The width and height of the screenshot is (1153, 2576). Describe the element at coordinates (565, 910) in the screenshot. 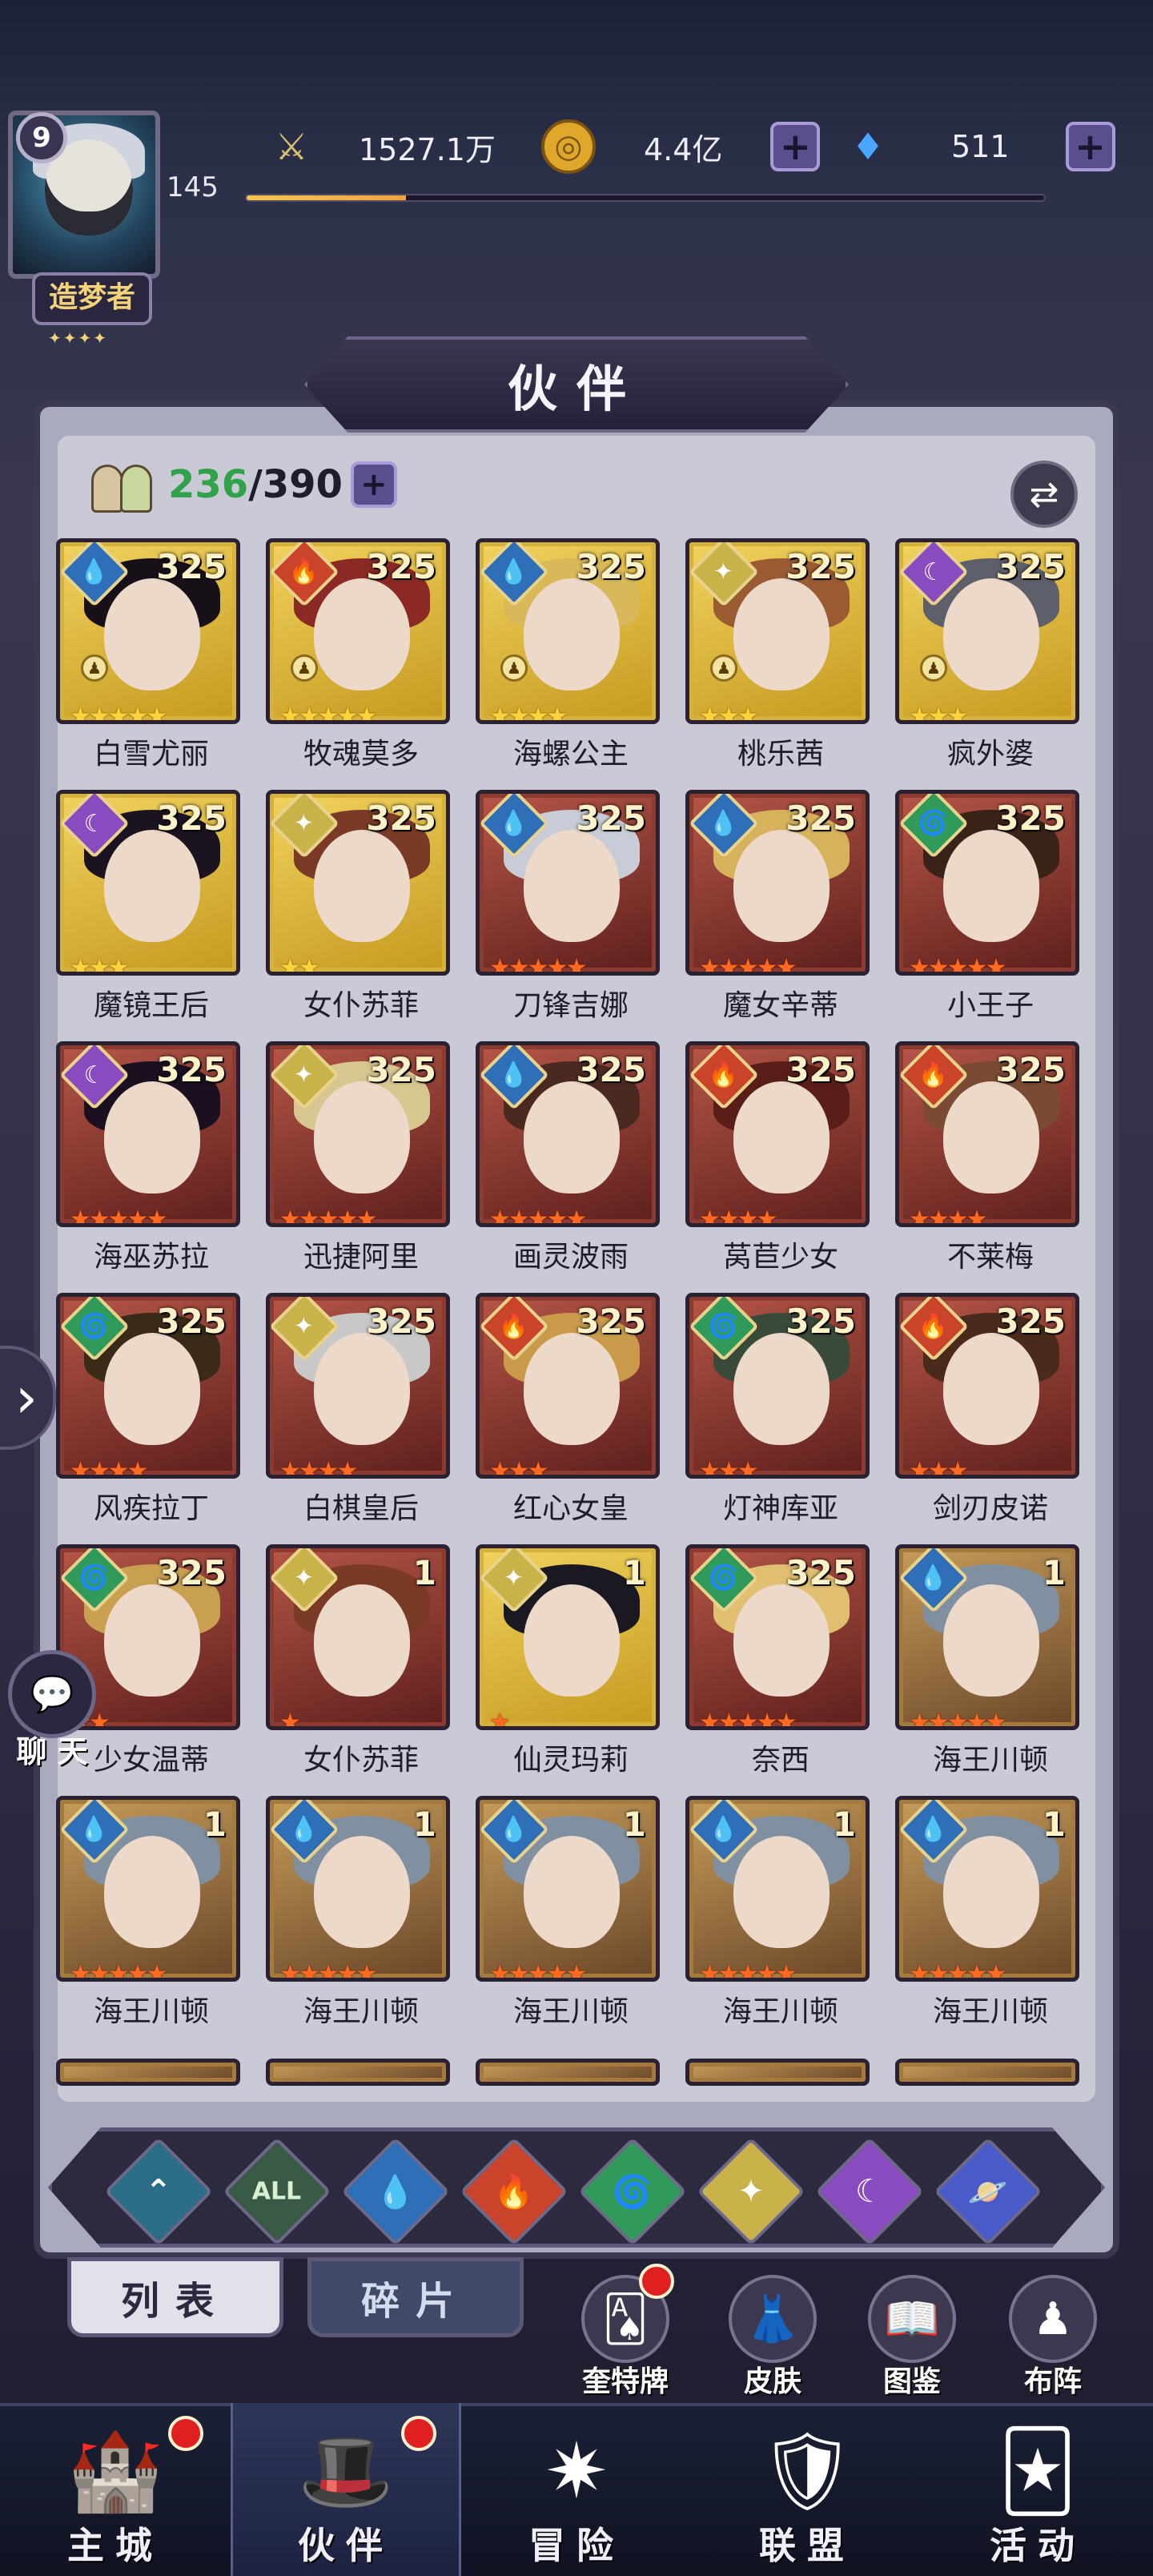

I see `hero-card: 💧 325 ★★★★★ 刀锋吉娜` at that location.